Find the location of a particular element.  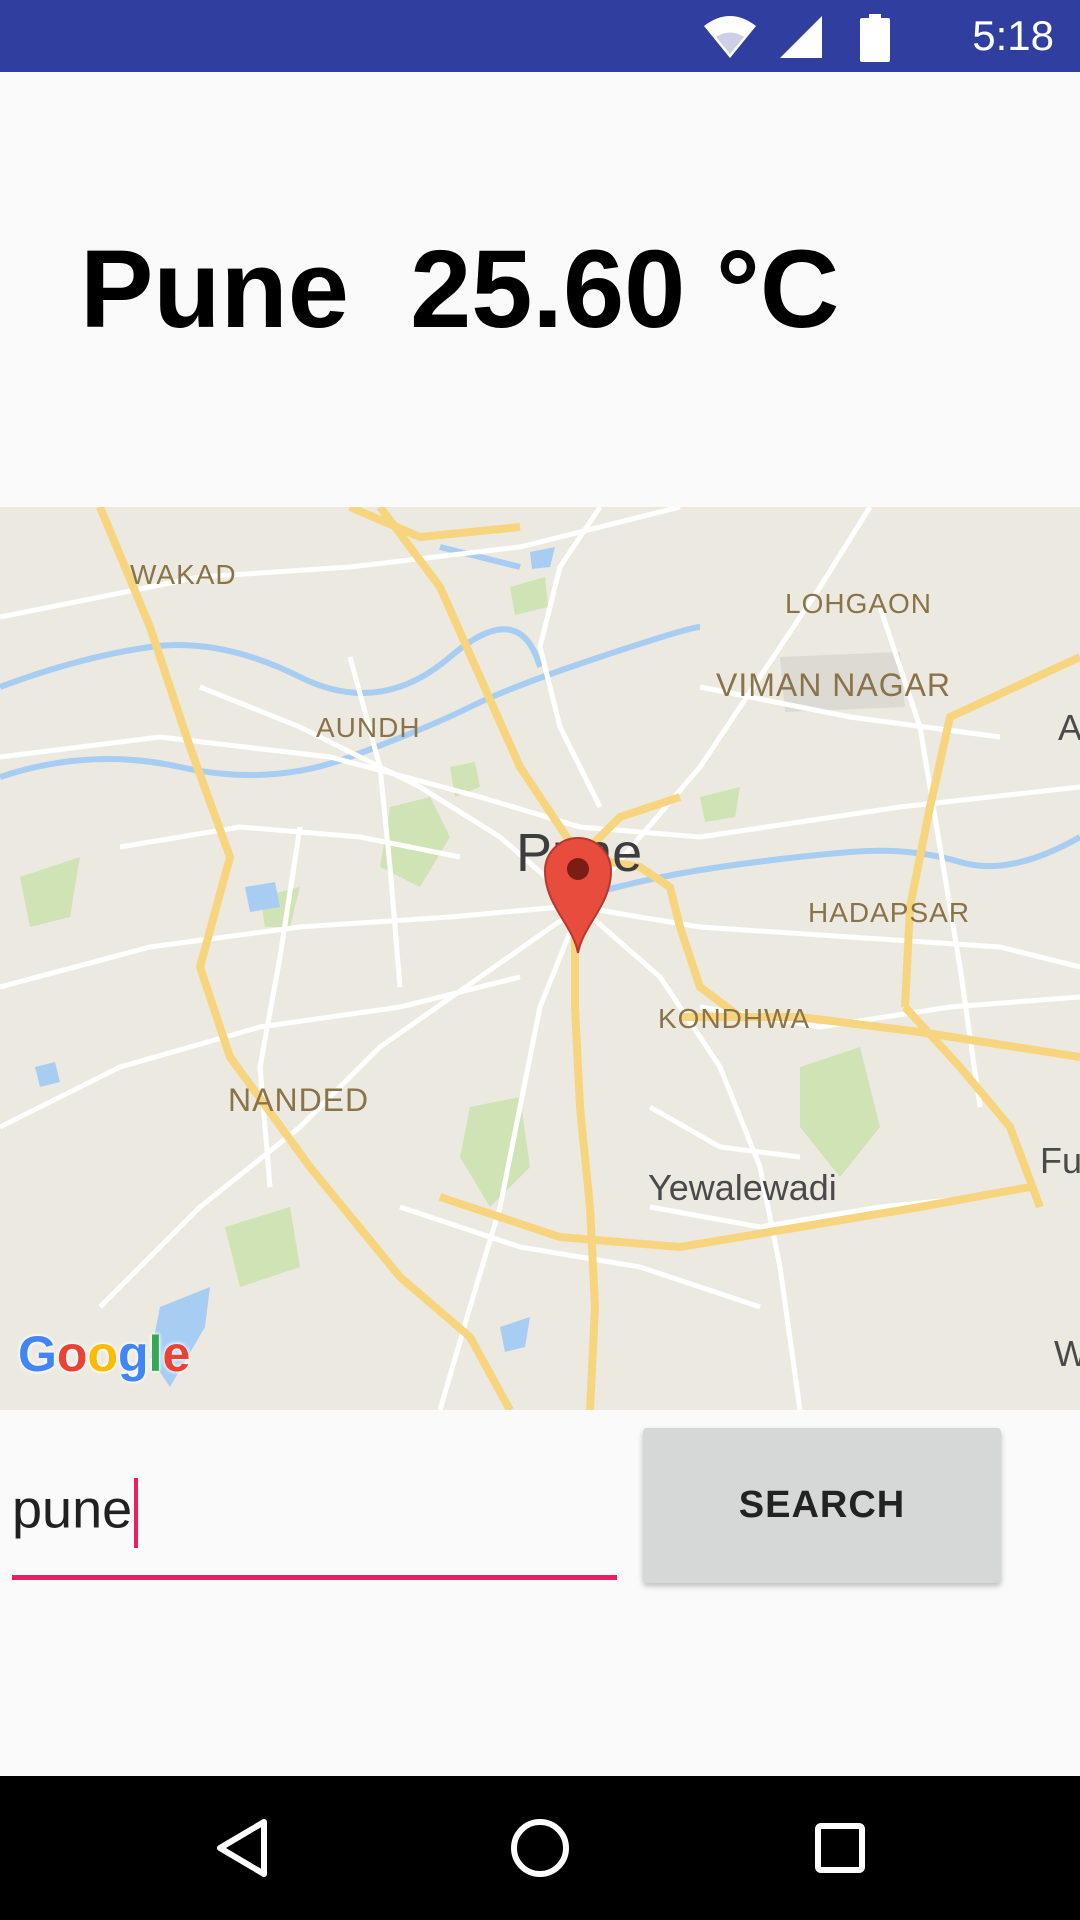

home-button is located at coordinates (540, 1848).